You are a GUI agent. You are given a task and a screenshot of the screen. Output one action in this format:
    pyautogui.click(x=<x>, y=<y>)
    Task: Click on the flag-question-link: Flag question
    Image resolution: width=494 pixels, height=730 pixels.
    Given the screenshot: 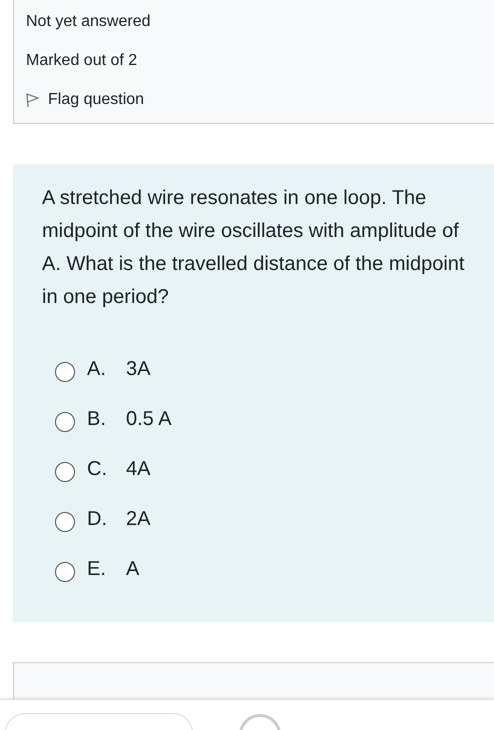 What is the action you would take?
    pyautogui.click(x=260, y=100)
    